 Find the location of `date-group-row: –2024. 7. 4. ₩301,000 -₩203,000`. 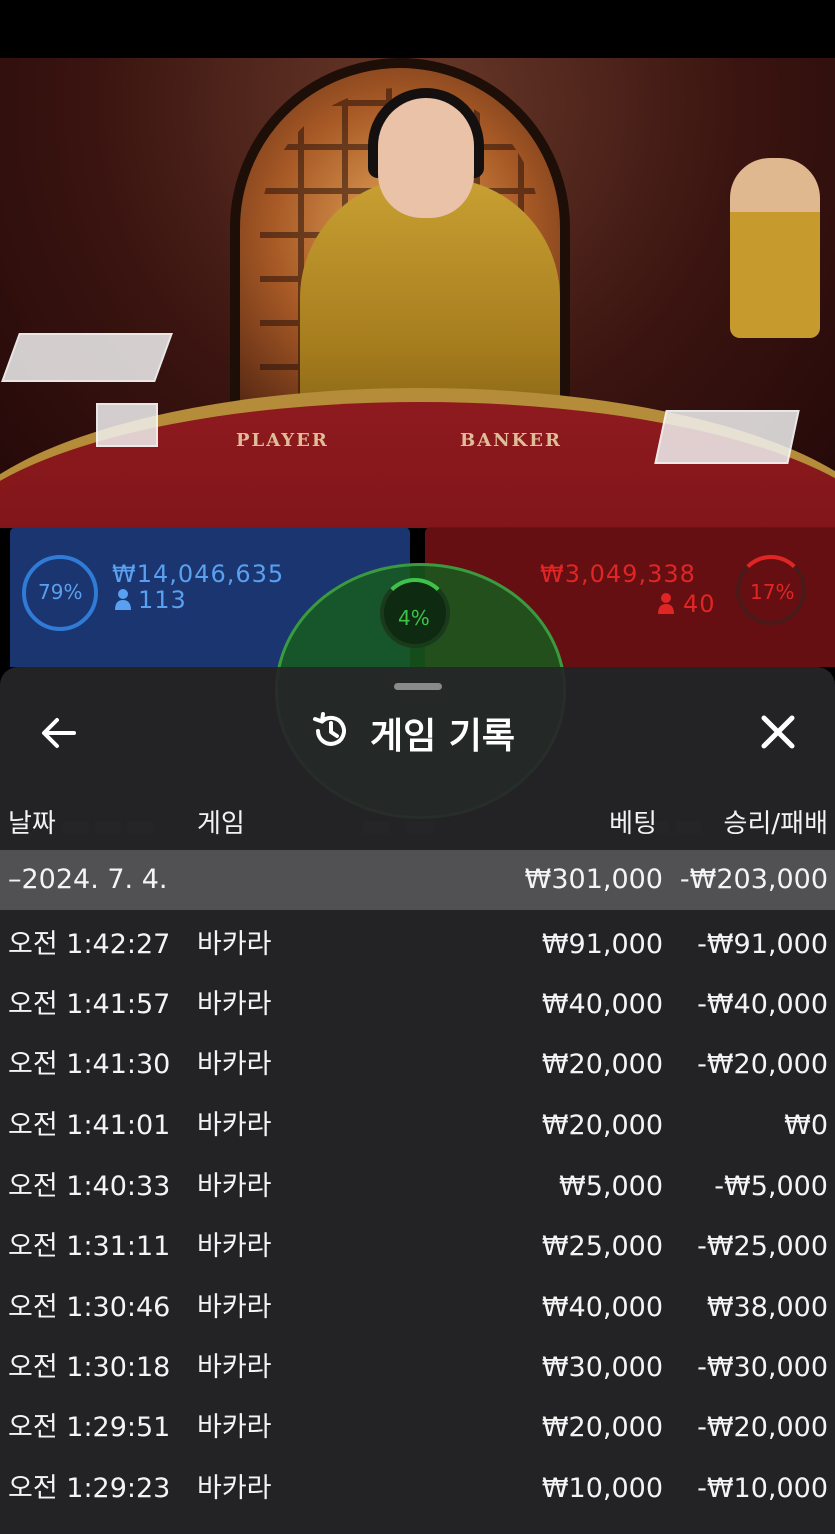

date-group-row: –2024. 7. 4. ₩301,000 -₩203,000 is located at coordinates (417, 880).